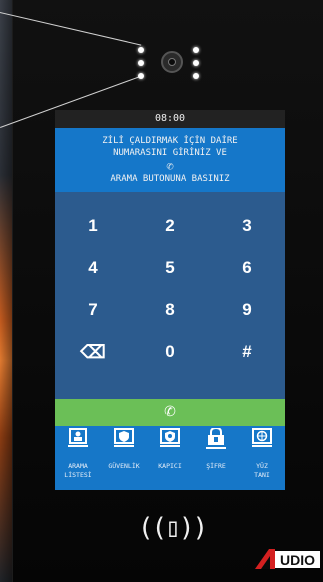  I want to click on backspace-key: ⌫, so click(93, 352).